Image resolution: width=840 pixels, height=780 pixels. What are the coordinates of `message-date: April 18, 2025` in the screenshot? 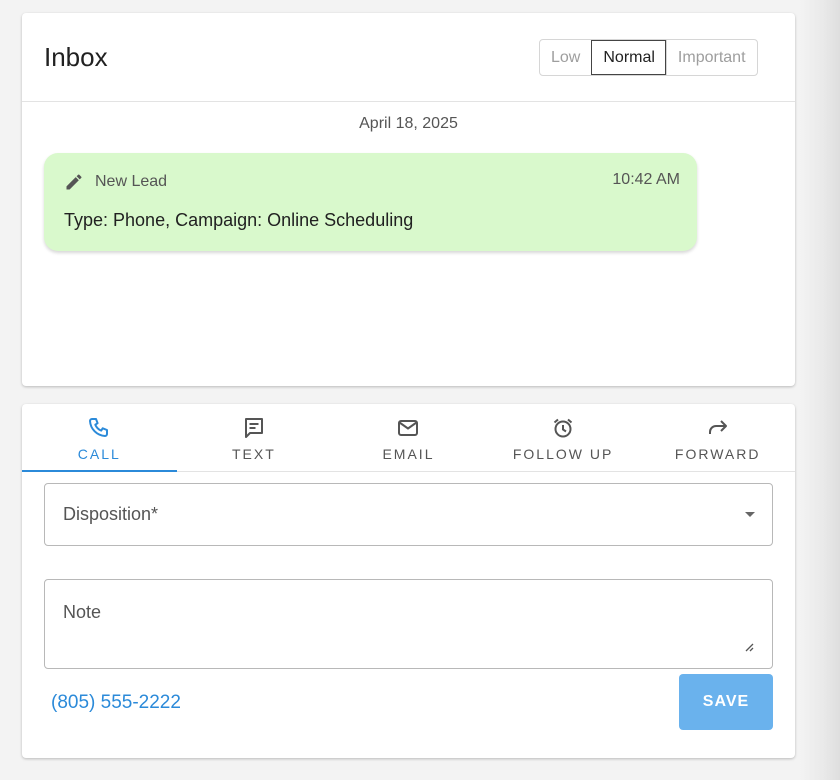 It's located at (408, 123).